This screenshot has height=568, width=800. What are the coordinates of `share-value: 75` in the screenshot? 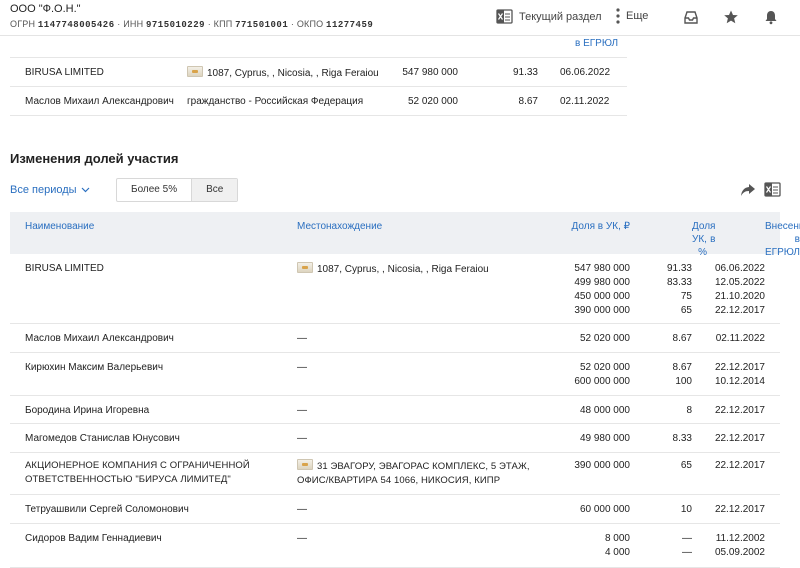 It's located at (686, 296).